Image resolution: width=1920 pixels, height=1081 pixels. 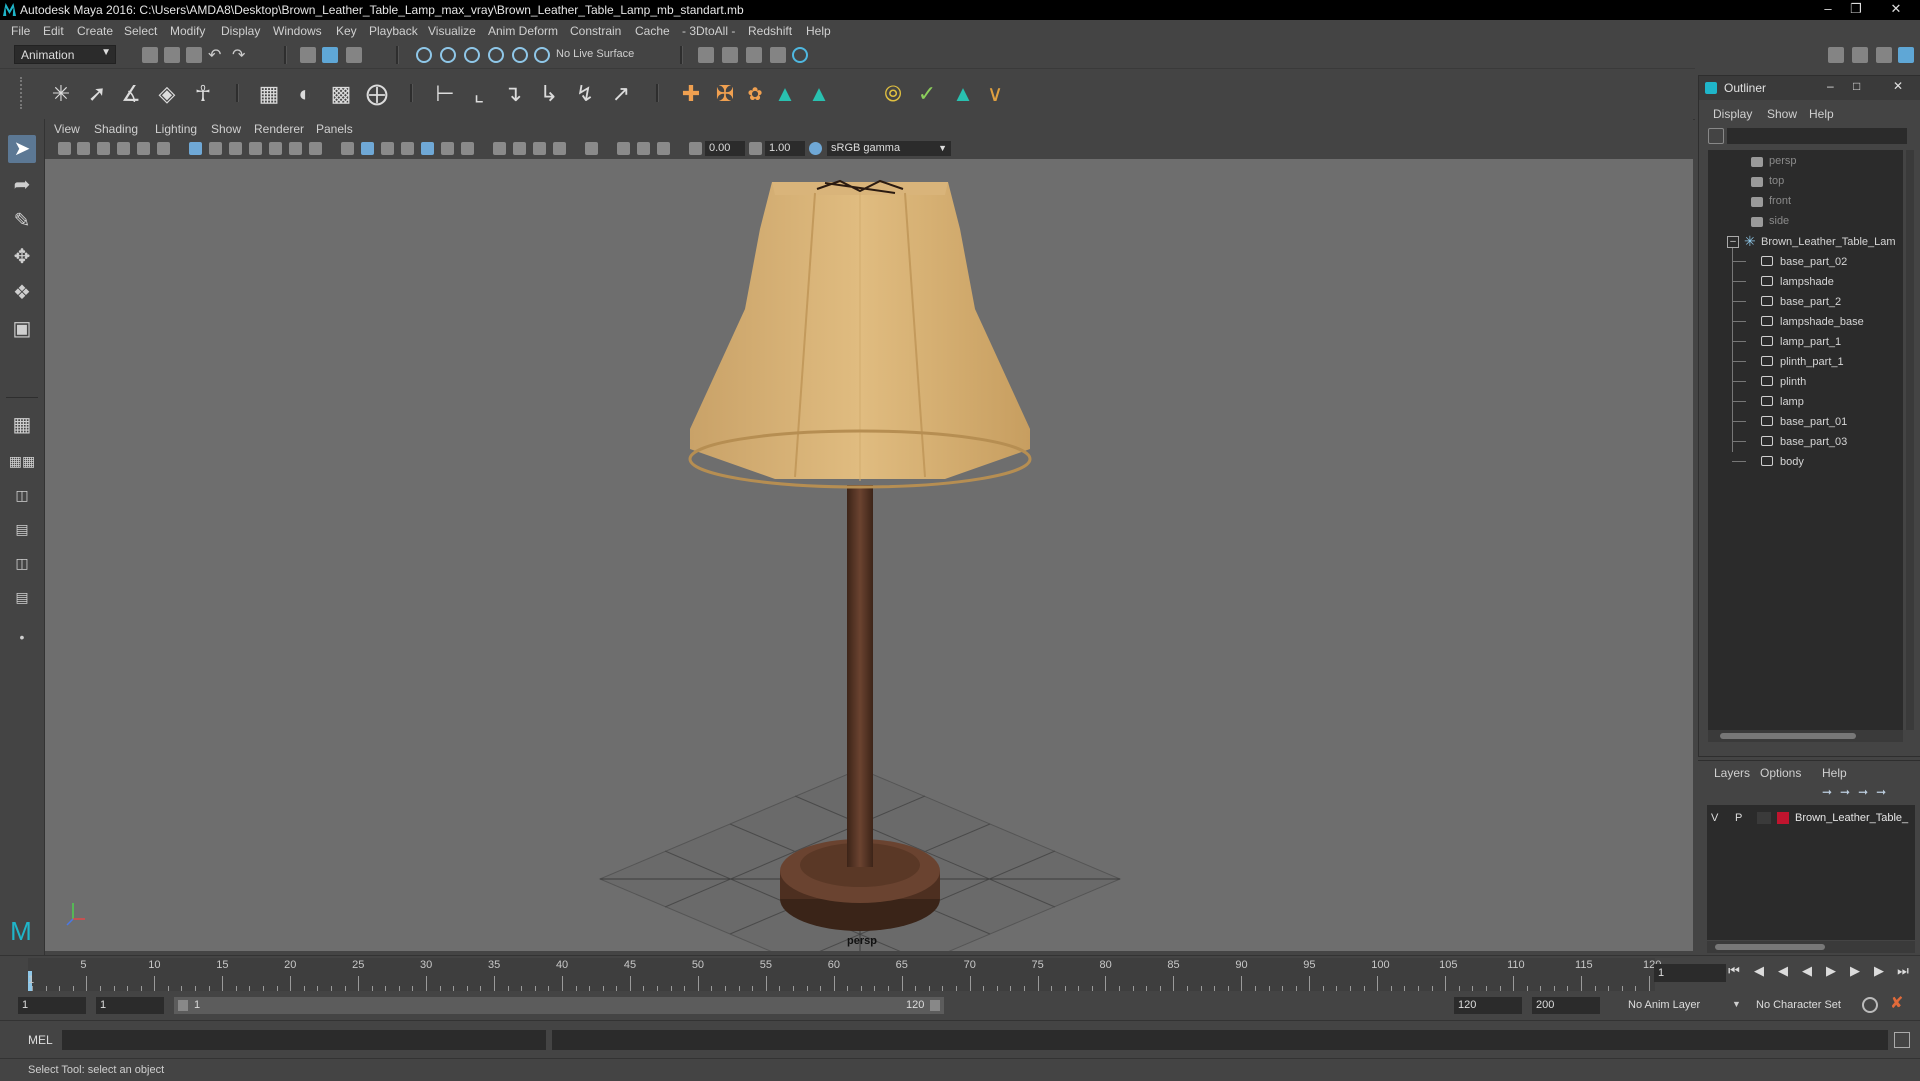 What do you see at coordinates (1822, 322) in the screenshot?
I see `outliner-item: lampshade_base` at bounding box center [1822, 322].